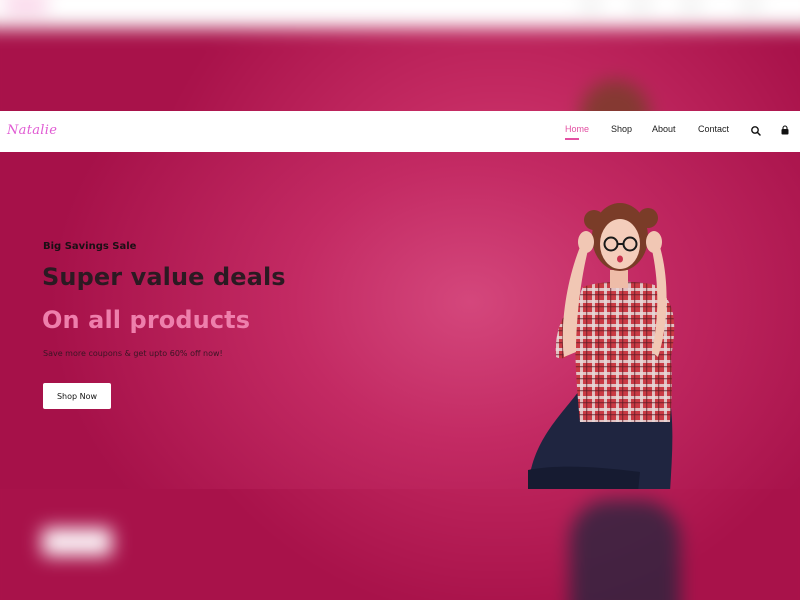 The width and height of the screenshot is (800, 600). I want to click on search-icon, so click(756, 130).